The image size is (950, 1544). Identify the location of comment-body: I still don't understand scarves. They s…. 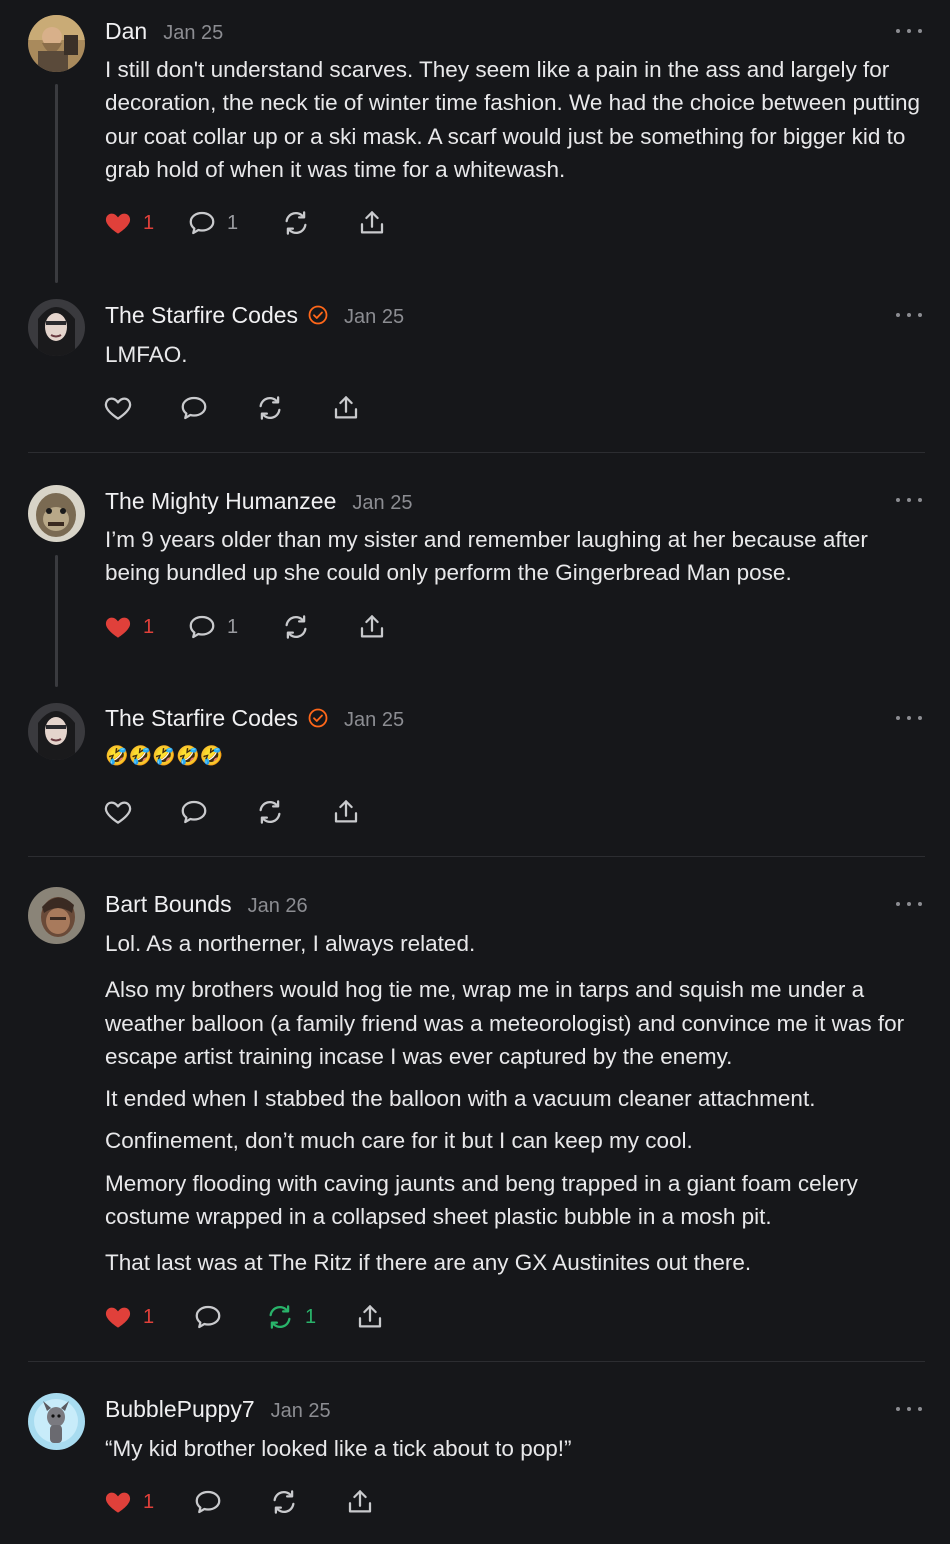
(515, 119).